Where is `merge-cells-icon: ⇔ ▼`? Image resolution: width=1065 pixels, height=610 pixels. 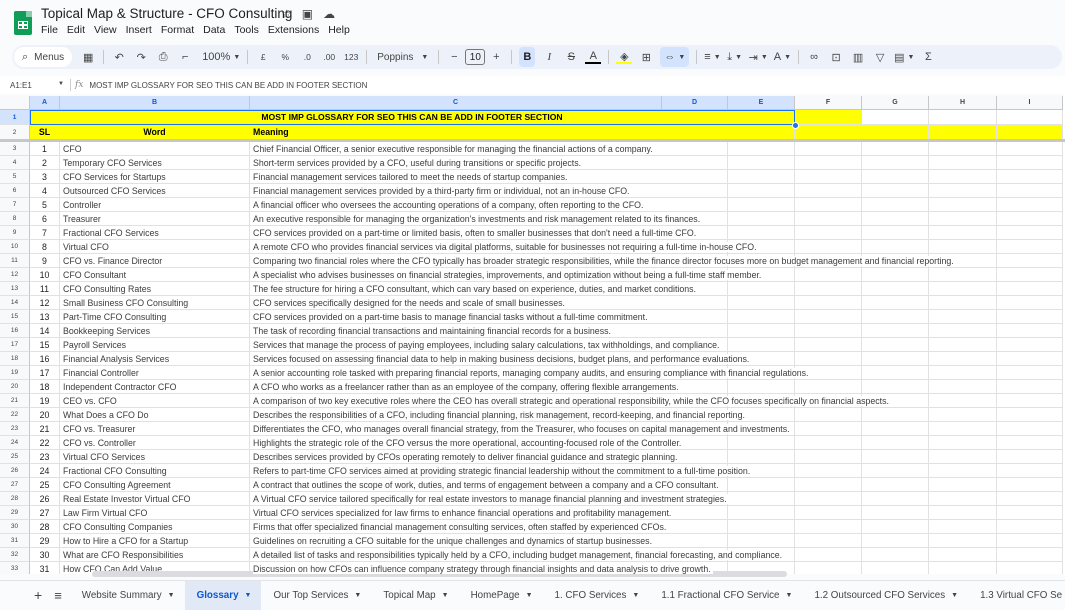 merge-cells-icon: ⇔ ▼ is located at coordinates (675, 57).